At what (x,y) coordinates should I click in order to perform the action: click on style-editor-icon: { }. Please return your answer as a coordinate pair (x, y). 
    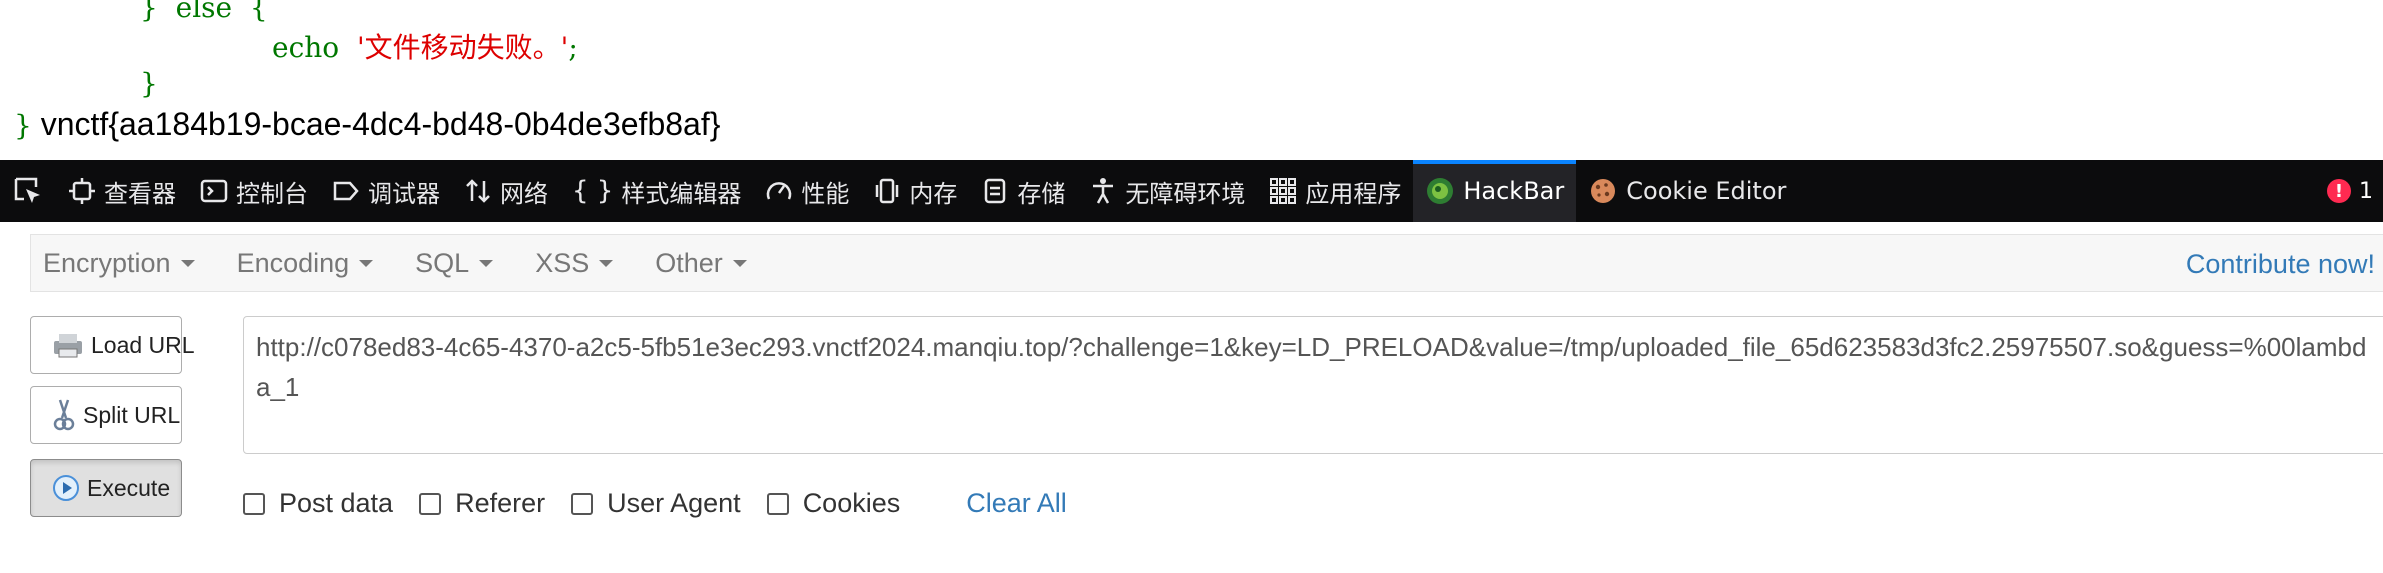
    Looking at the image, I should click on (593, 191).